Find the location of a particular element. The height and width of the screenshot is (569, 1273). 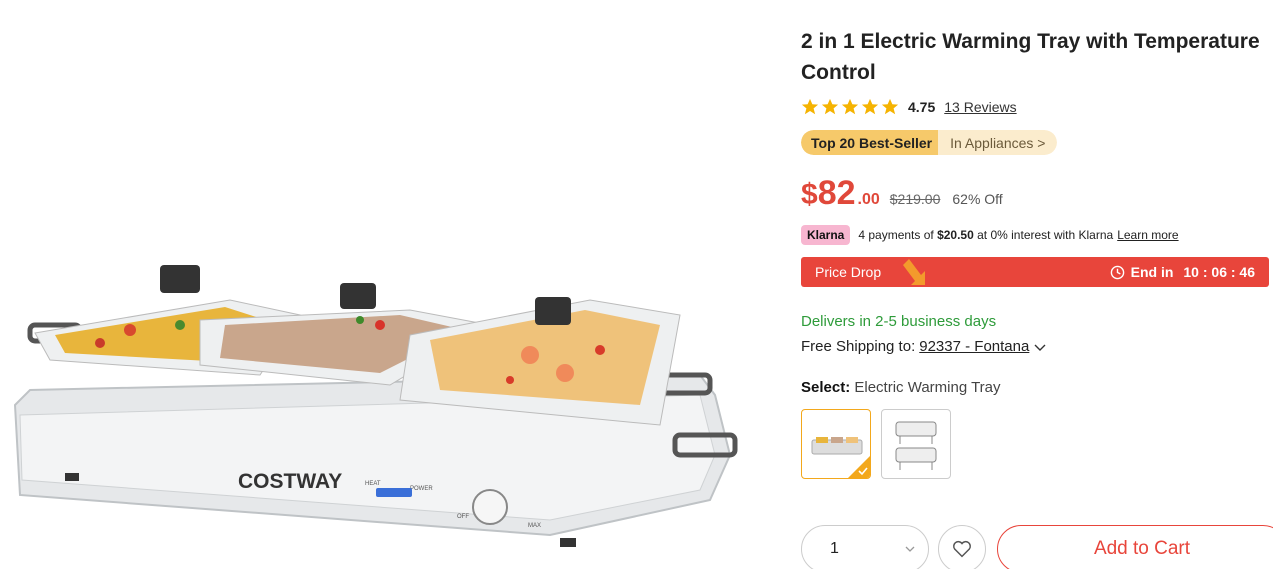

variant-chafing-dish is located at coordinates (916, 444).